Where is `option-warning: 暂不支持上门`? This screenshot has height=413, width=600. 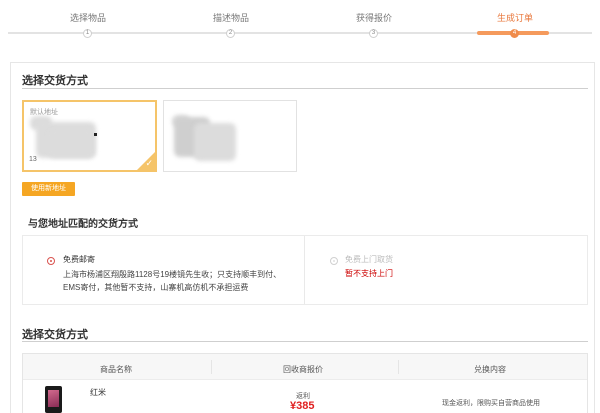
option-warning: 暂不支持上门 is located at coordinates (369, 273).